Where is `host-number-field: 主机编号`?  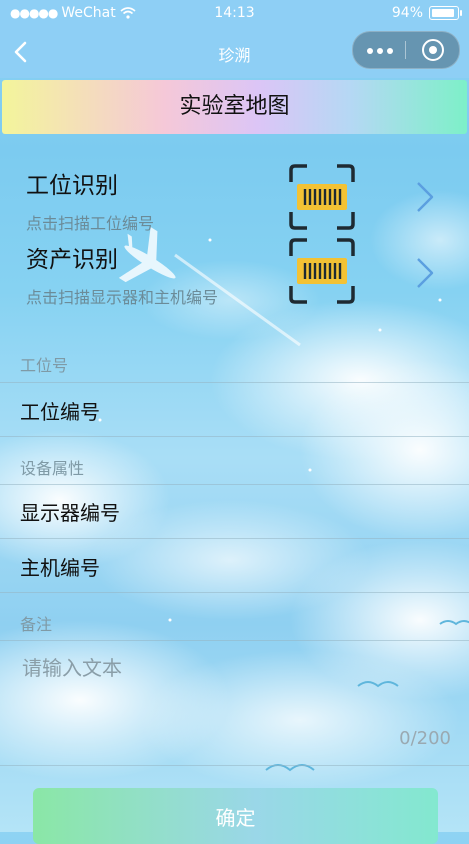
host-number-field: 主机编号 is located at coordinates (60, 566).